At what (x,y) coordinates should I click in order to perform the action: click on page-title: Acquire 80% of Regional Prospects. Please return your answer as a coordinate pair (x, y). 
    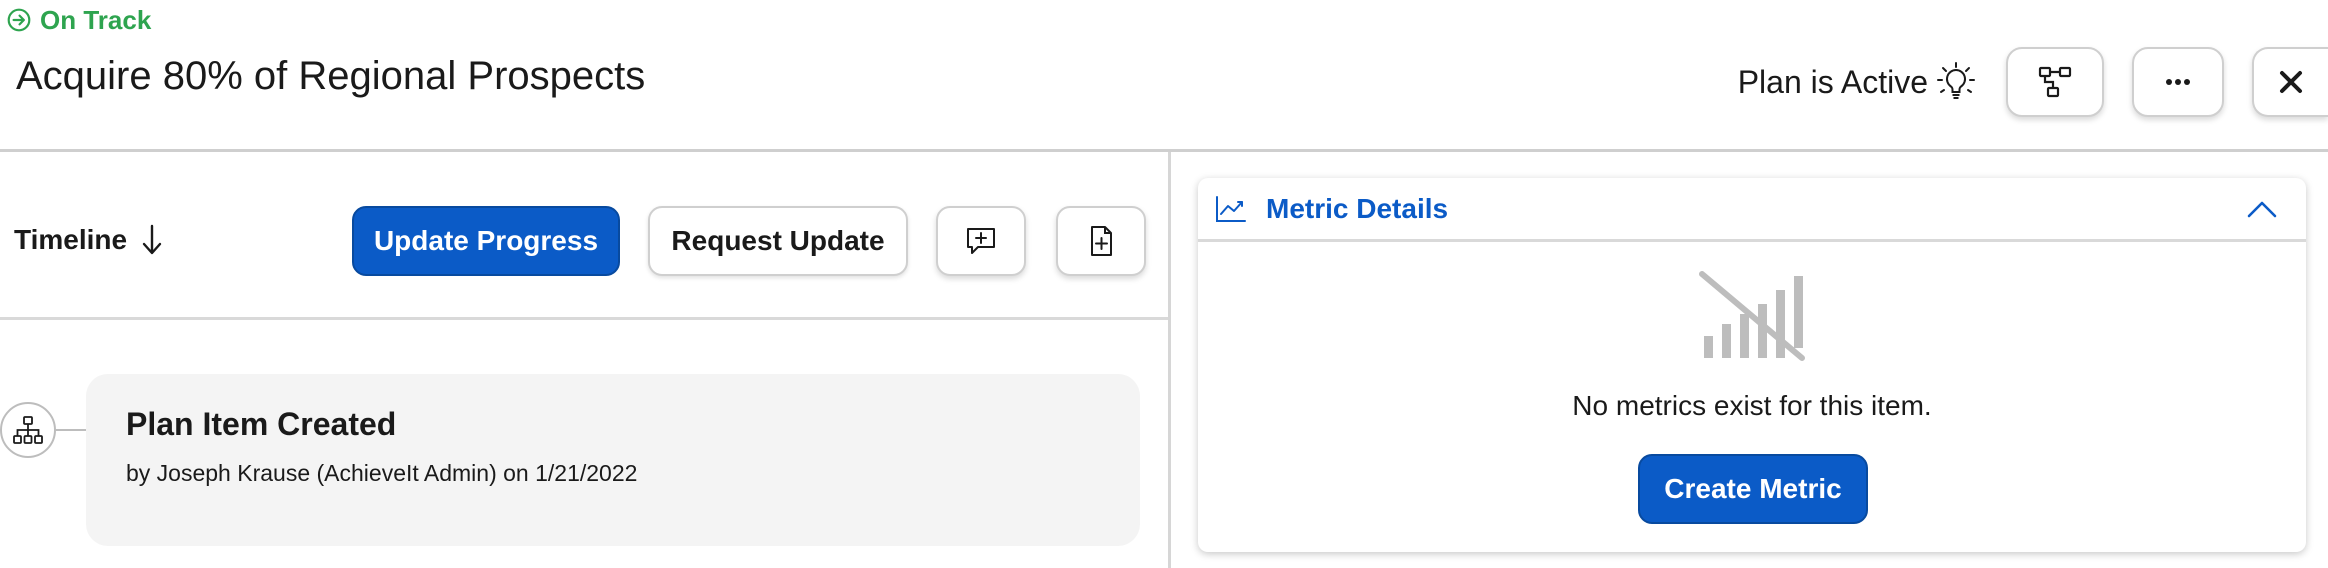
    Looking at the image, I should click on (331, 76).